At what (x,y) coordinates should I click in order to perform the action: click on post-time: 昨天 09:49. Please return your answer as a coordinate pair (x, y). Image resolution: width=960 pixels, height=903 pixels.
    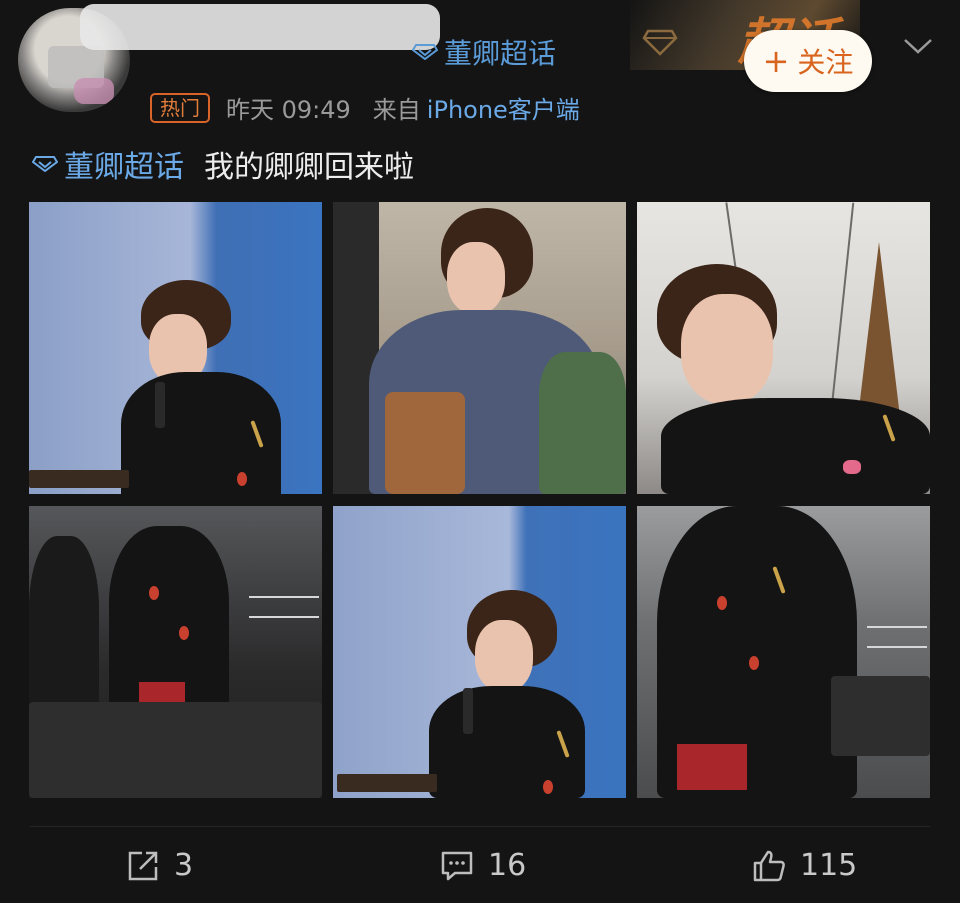
    Looking at the image, I should click on (288, 110).